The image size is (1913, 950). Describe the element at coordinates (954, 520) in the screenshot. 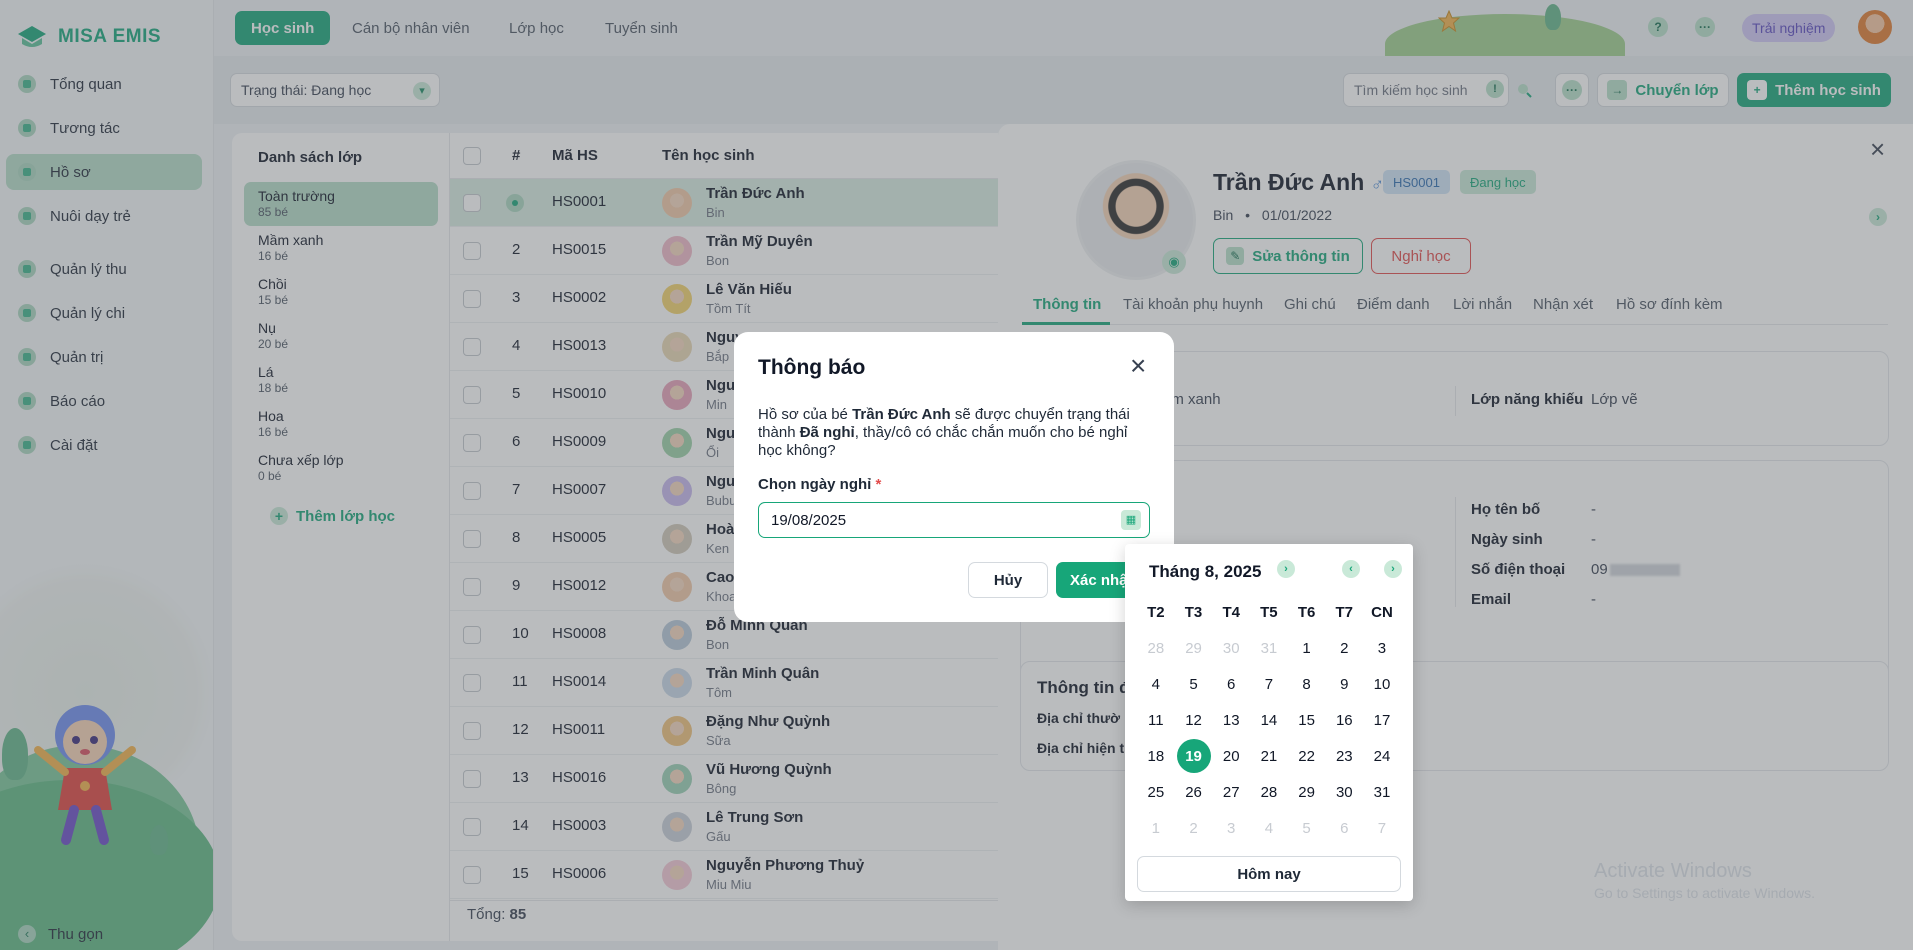

I see `leave-date-input: 19/08/2025 ▦` at that location.